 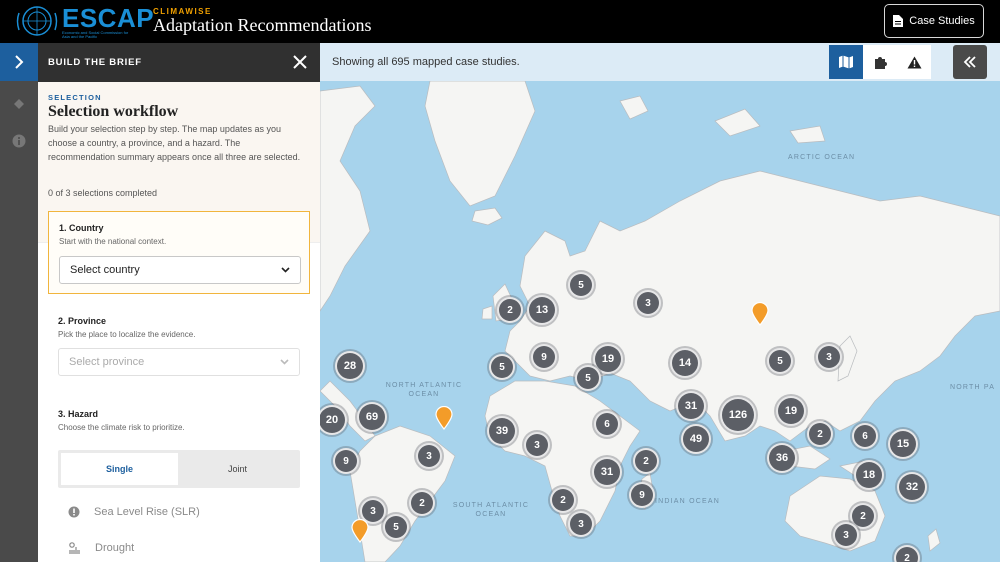 I want to click on ocean-label-north-pacific: NORTH PA, so click(x=973, y=387).